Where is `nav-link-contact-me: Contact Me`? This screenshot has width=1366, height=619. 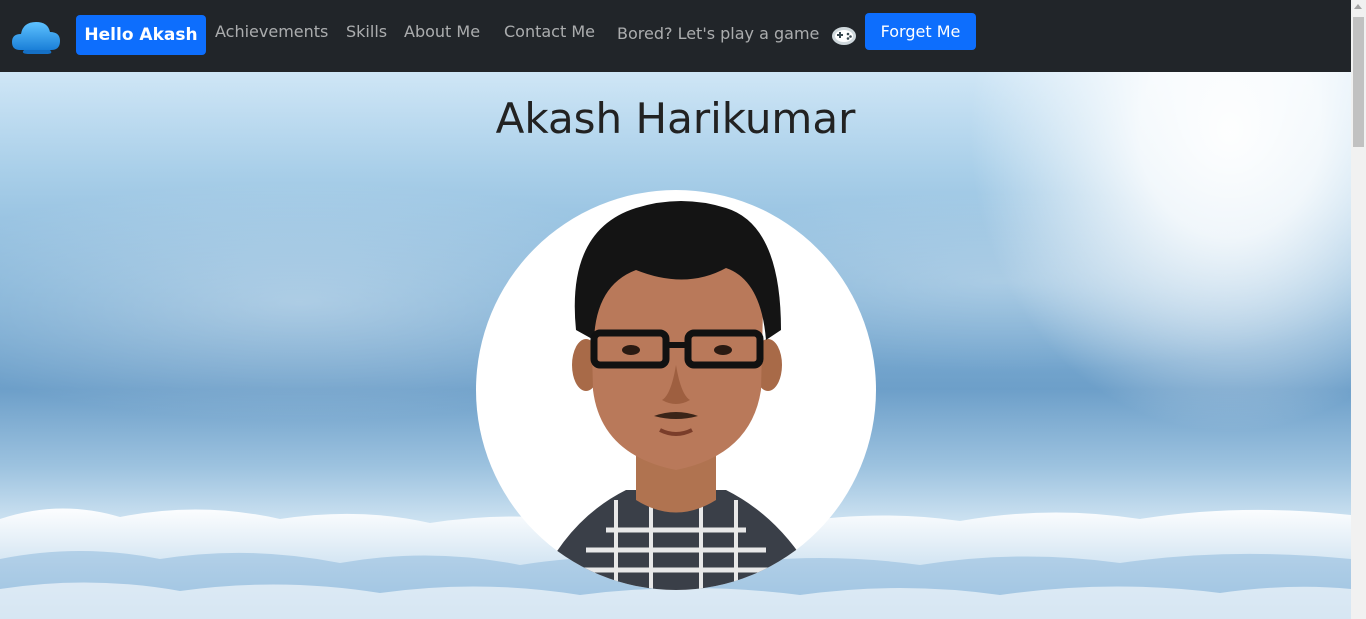
nav-link-contact-me: Contact Me is located at coordinates (549, 32).